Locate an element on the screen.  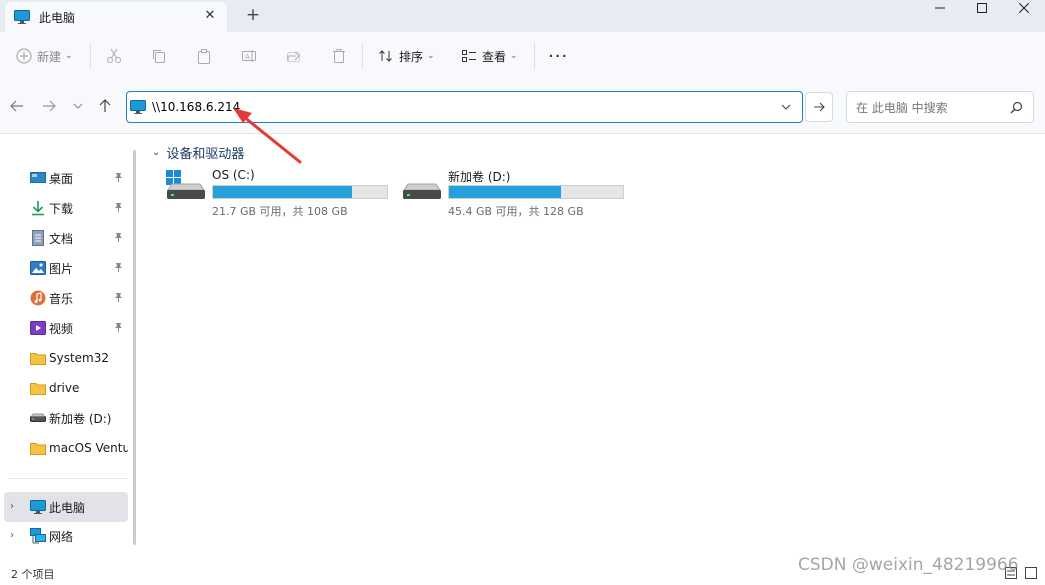
rename-button: A is located at coordinates (249, 56).